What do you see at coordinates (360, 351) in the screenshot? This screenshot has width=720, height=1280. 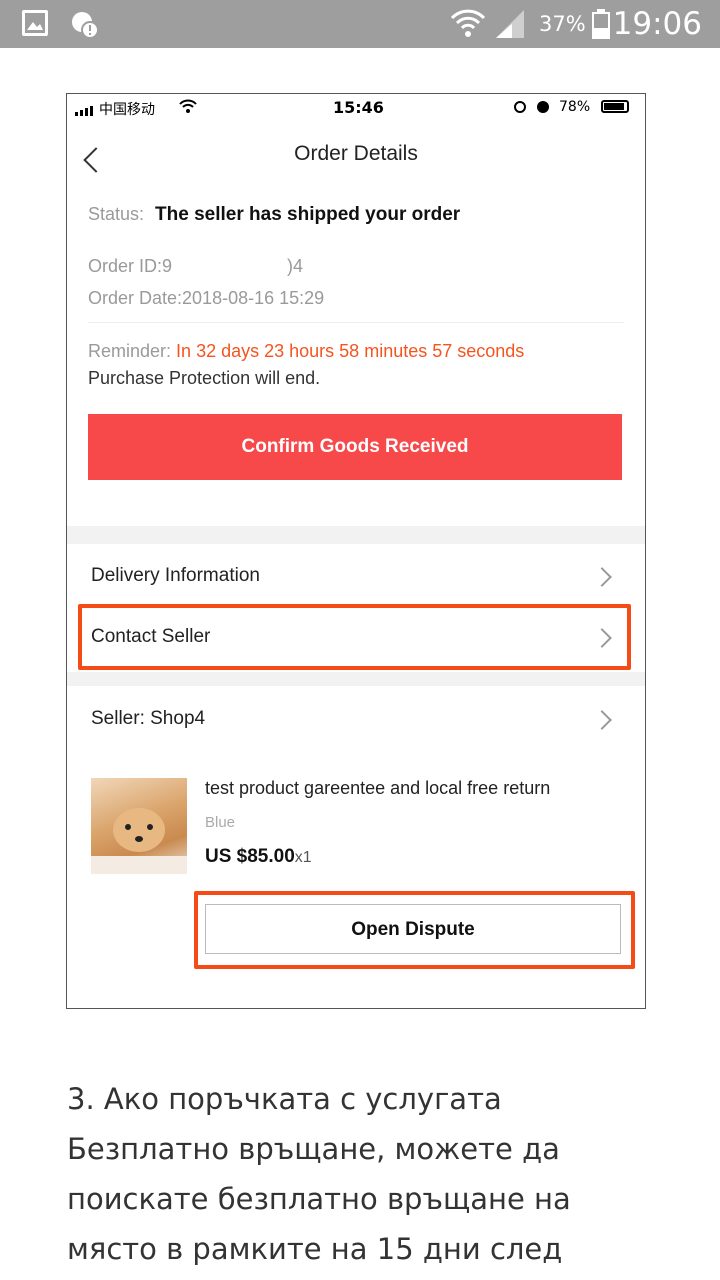 I see `countdown: 32 days 23 hours 58 minutes 57 seconds` at bounding box center [360, 351].